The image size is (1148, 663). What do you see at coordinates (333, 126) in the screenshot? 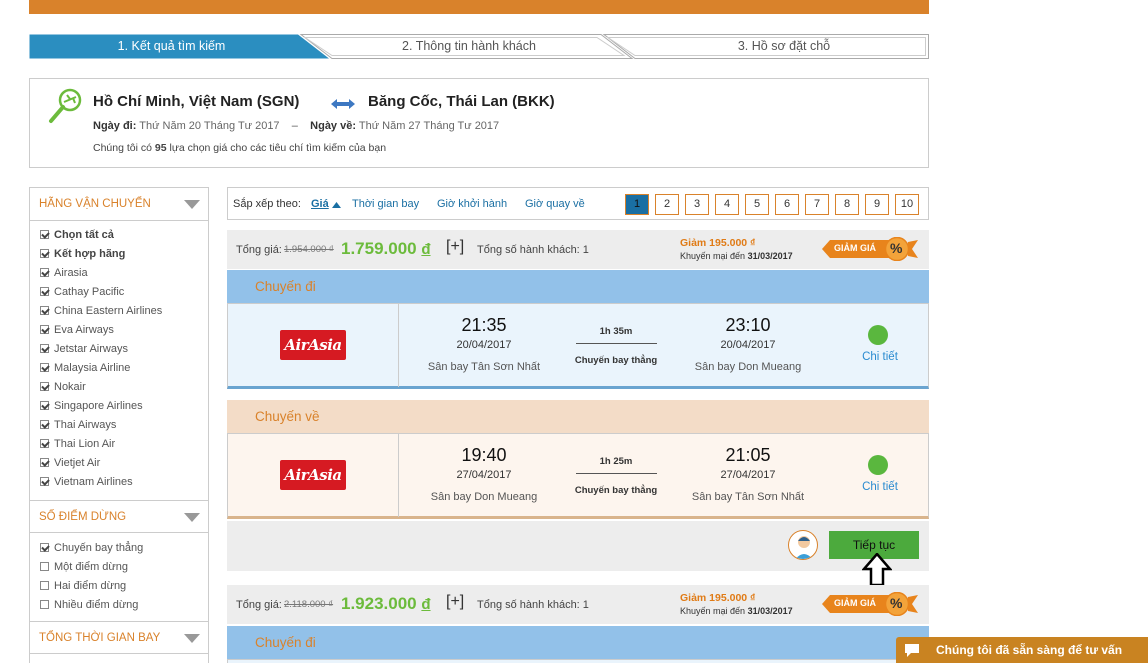
I see `return-label: Ngày về:` at bounding box center [333, 126].